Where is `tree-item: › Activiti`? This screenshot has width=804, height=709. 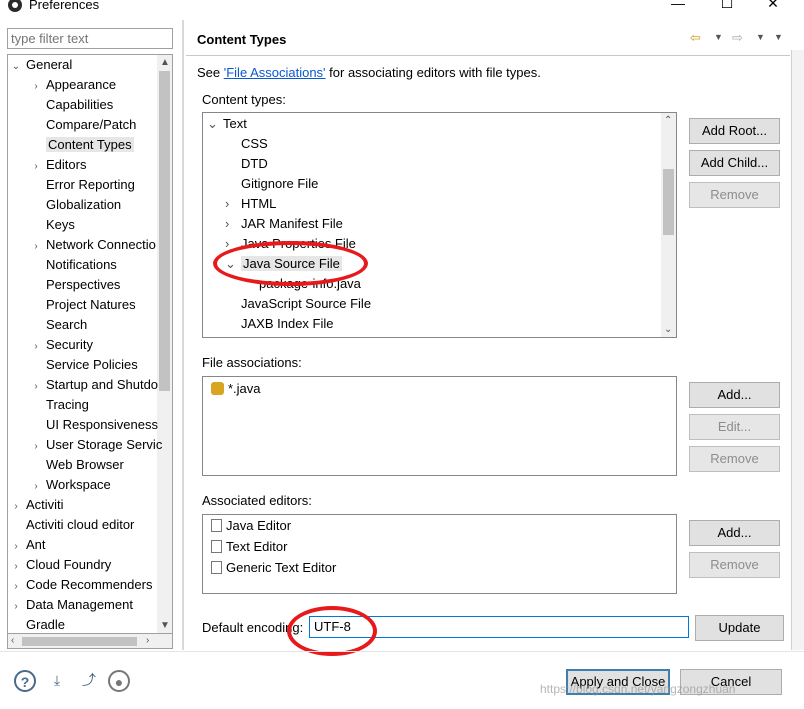 tree-item: › Activiti is located at coordinates (36, 506).